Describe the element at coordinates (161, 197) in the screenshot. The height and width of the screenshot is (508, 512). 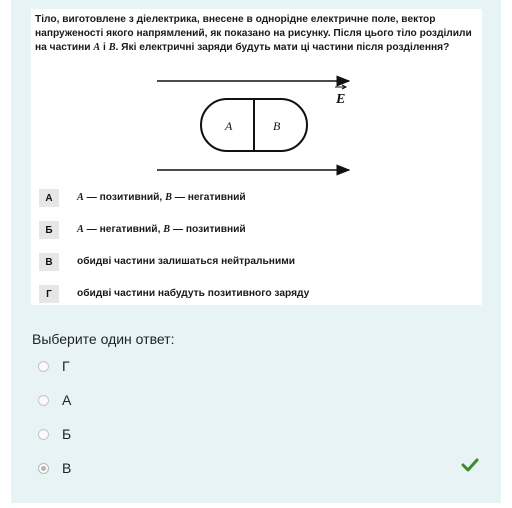
I see `option-text-a: A — позитивний, B — негативний` at that location.